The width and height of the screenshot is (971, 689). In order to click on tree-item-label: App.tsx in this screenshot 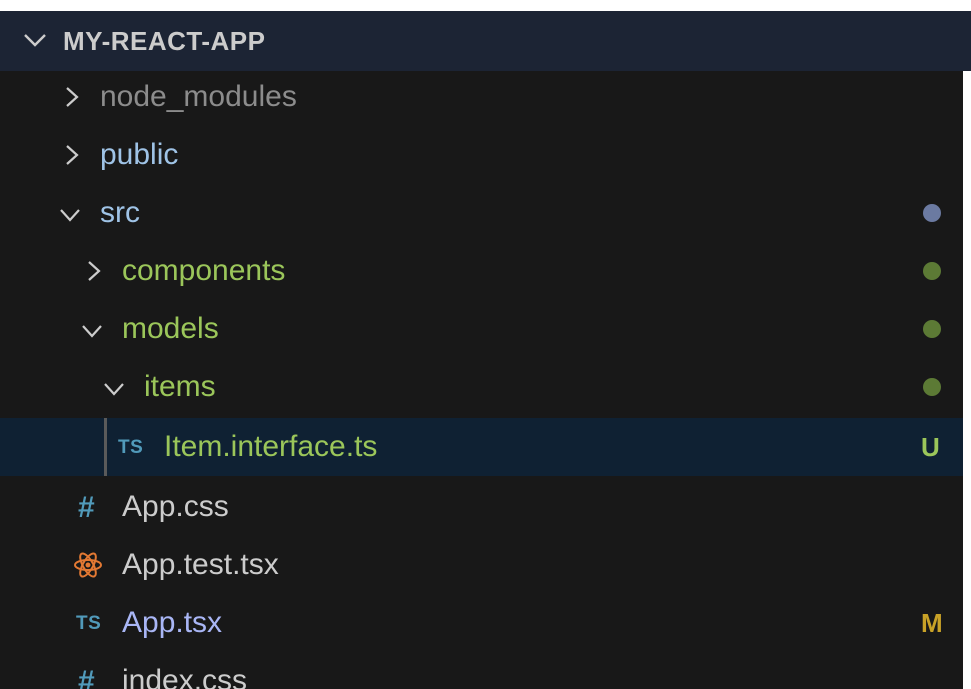, I will do `click(172, 622)`.